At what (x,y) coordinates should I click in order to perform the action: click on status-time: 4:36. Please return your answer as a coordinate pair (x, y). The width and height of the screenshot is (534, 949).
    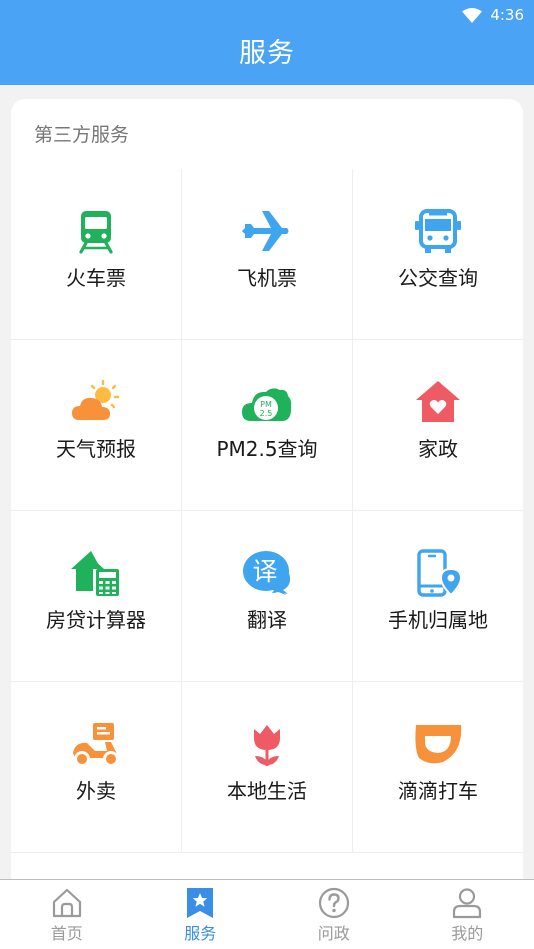
    Looking at the image, I should click on (507, 15).